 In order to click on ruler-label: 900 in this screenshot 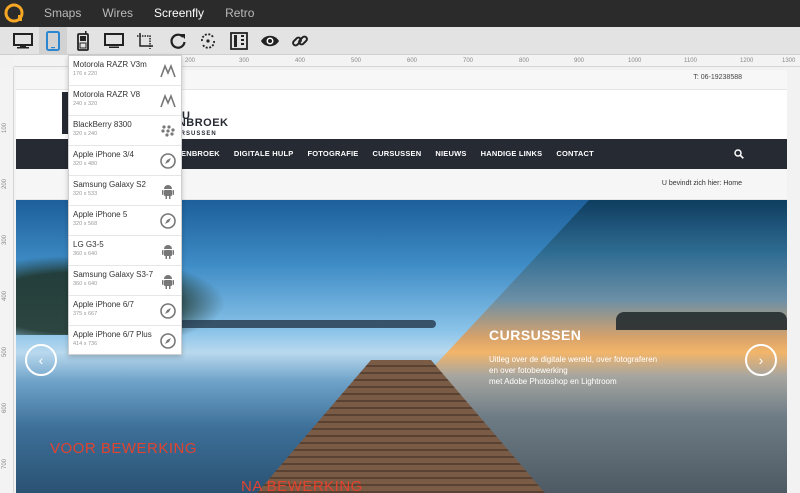, I will do `click(579, 61)`.